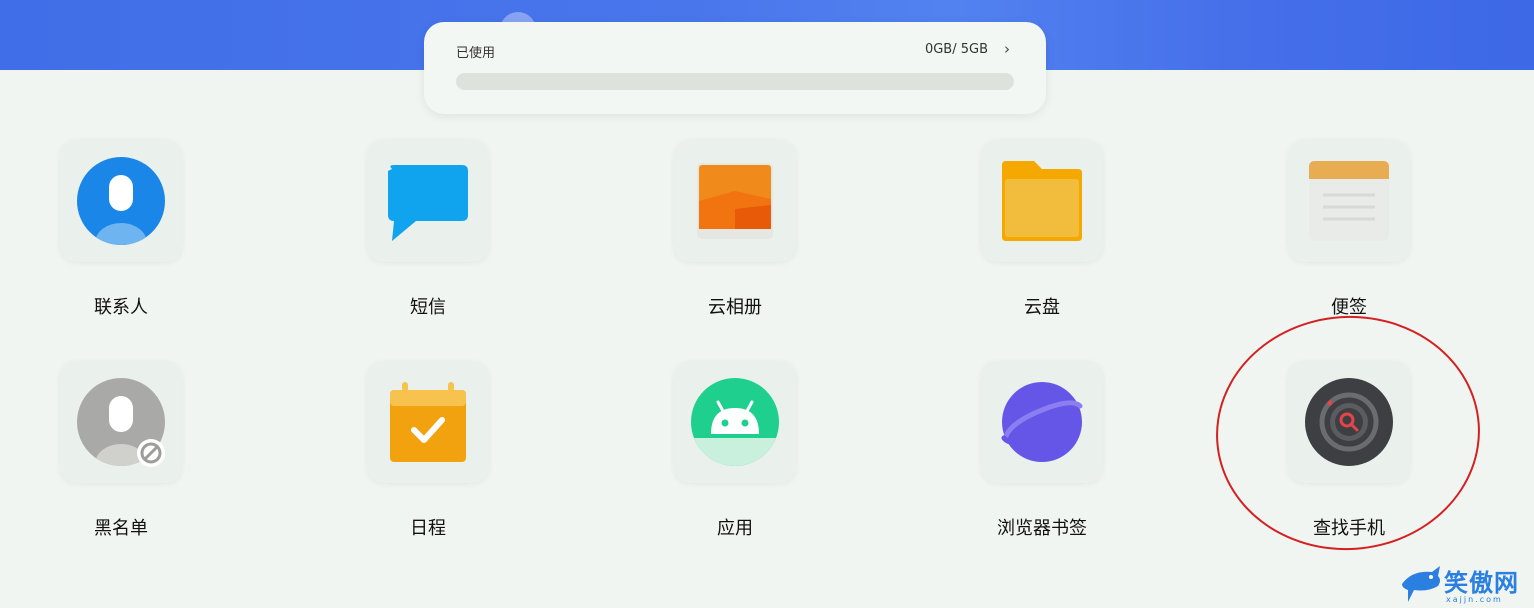 This screenshot has height=608, width=1534. Describe the element at coordinates (1474, 599) in the screenshot. I see `watermark-url: xajjn.com` at that location.